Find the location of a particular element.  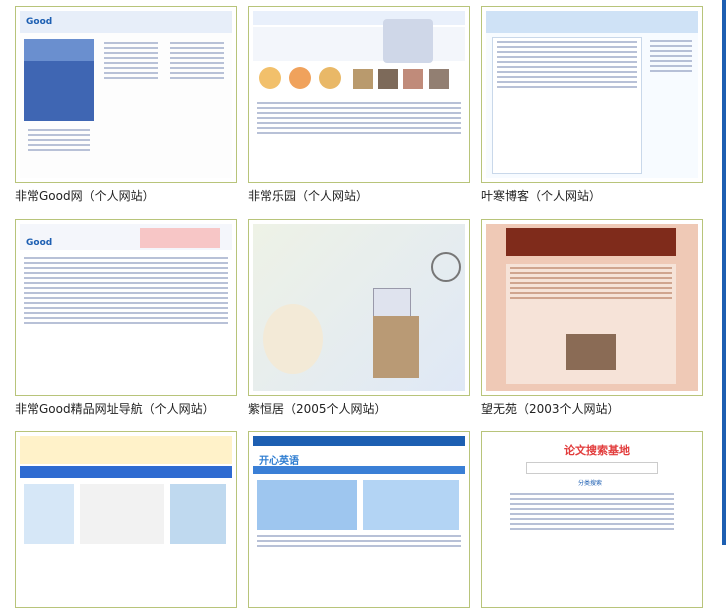

gallery-item-6: 望无苑（2003个人网站） is located at coordinates (592, 318).